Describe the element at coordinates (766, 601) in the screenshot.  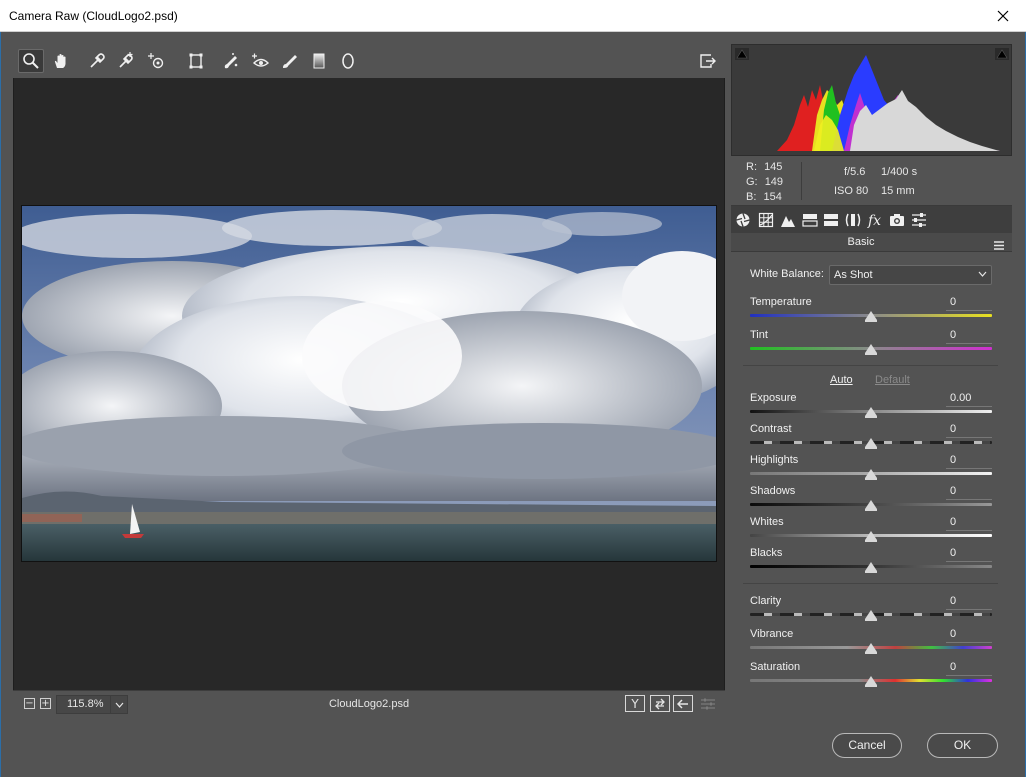
I see `clarity-label: Clarity` at that location.